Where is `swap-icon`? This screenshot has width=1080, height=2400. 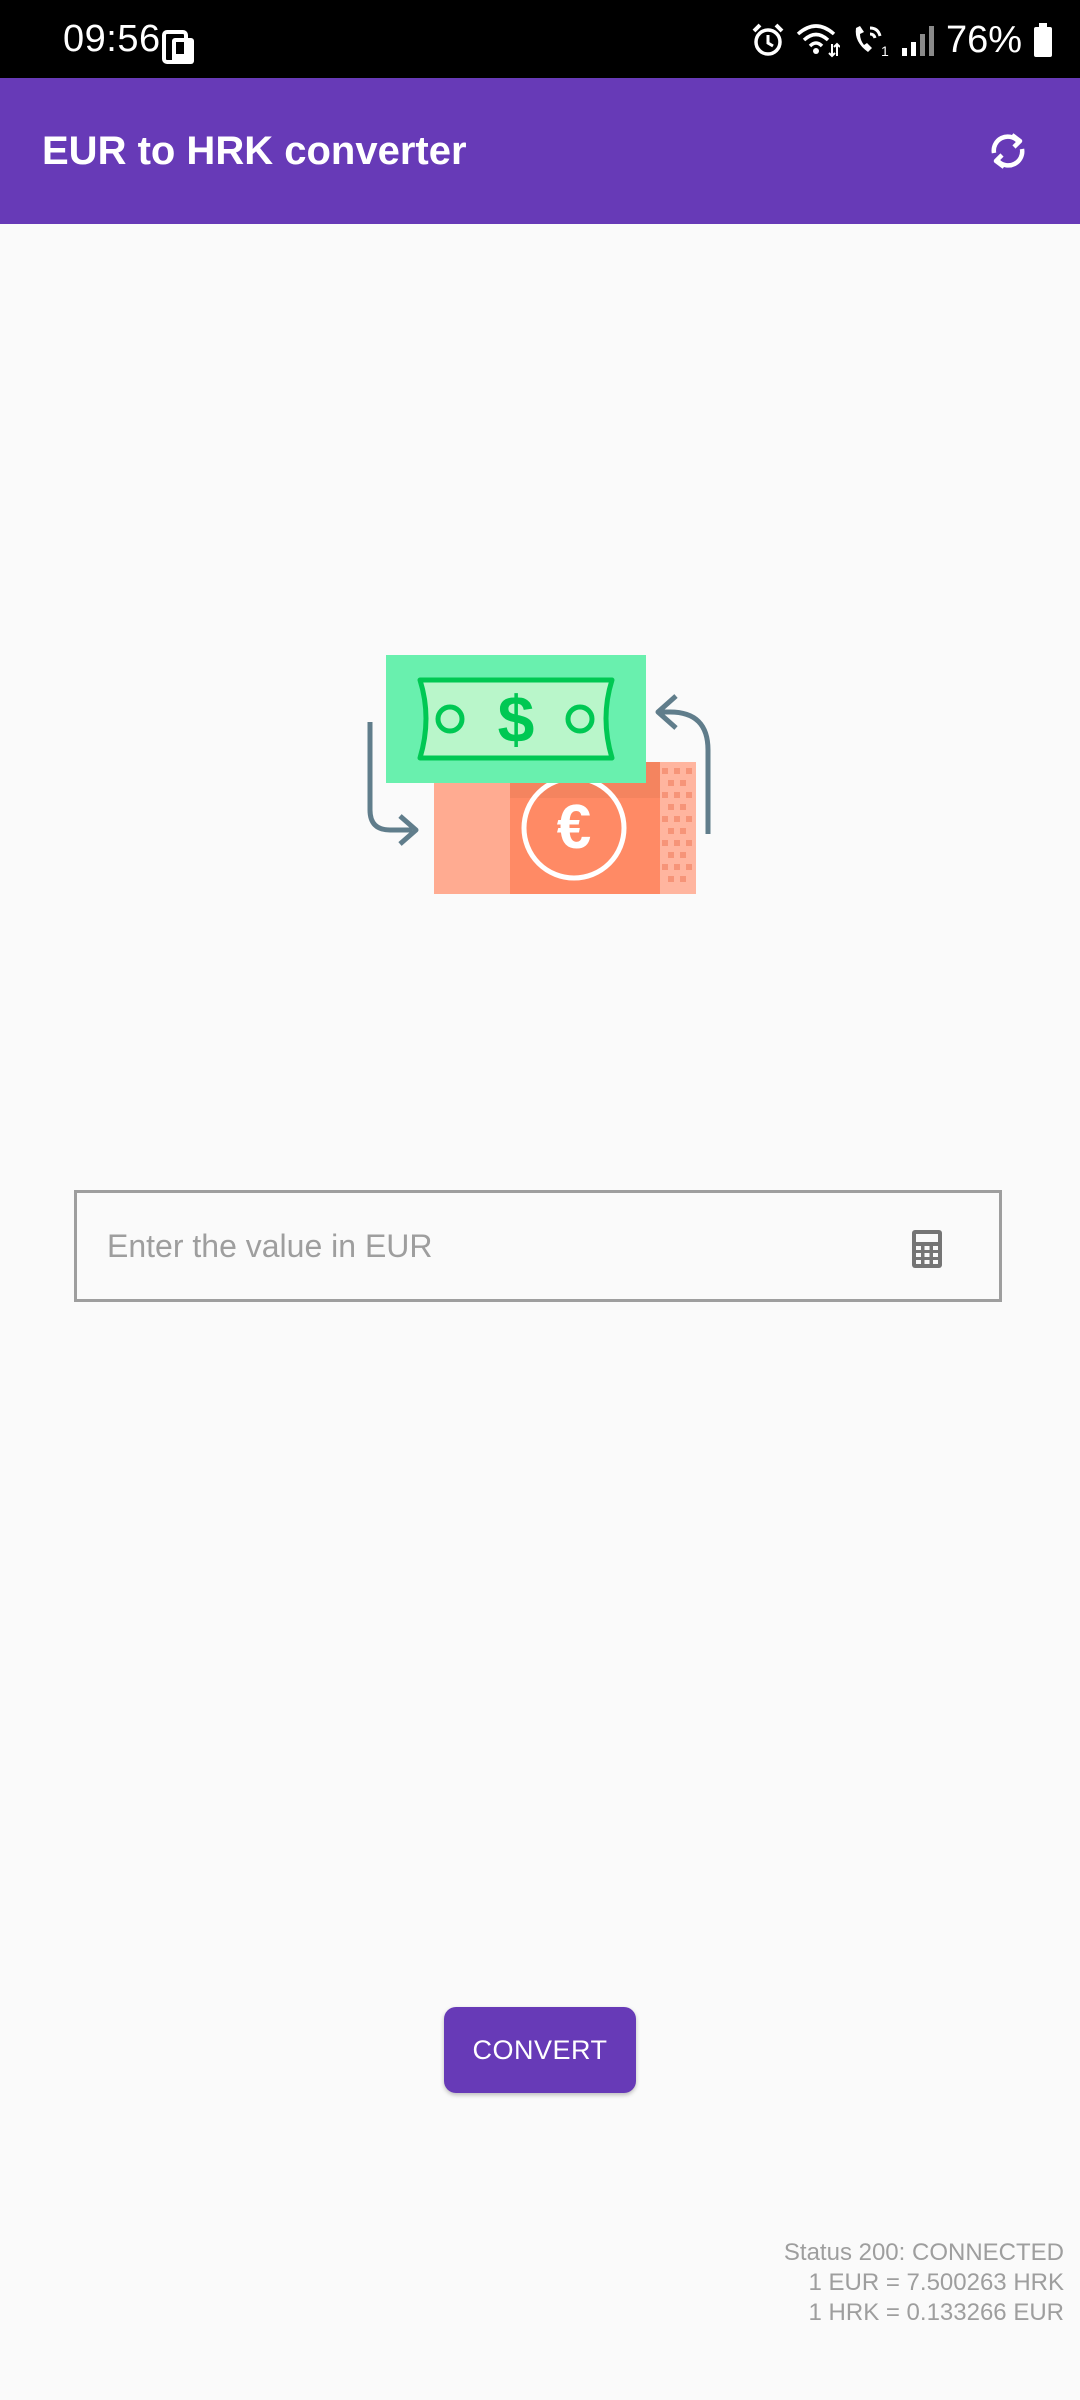
swap-icon is located at coordinates (1008, 151).